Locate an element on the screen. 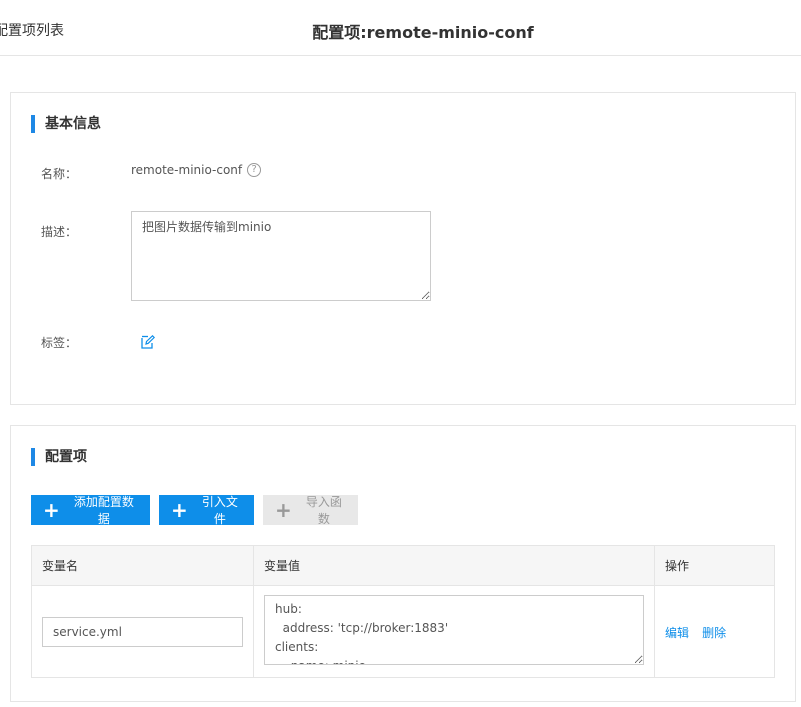  basic-info-title: 基本信息 is located at coordinates (66, 124).